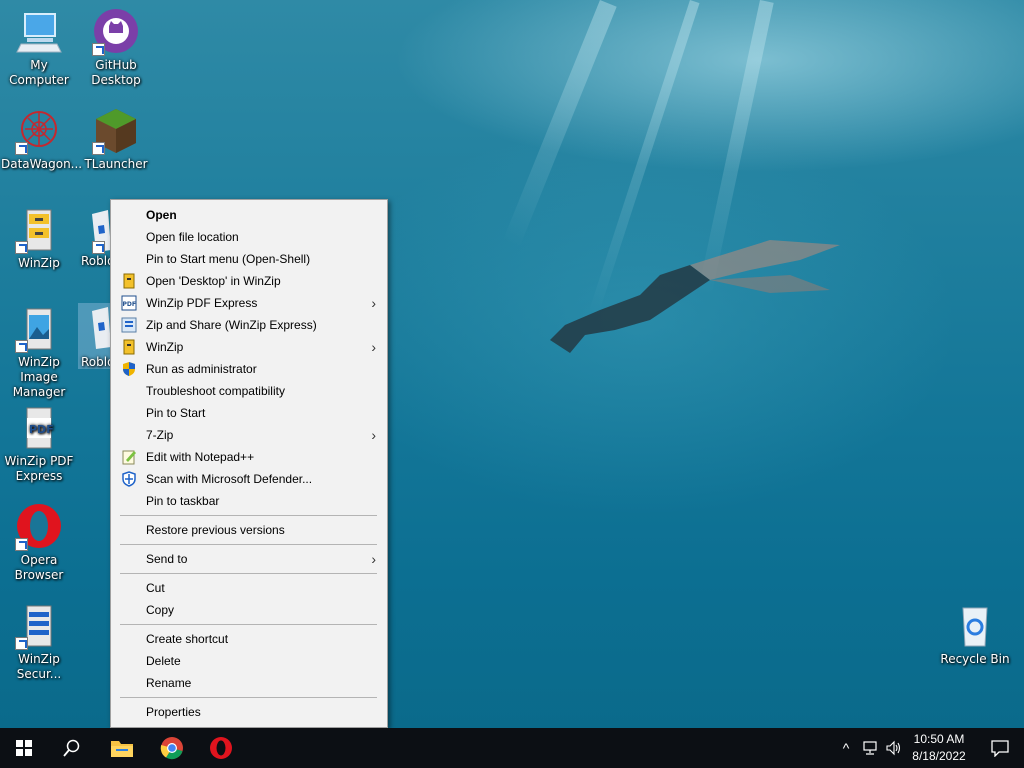  What do you see at coordinates (94, 237) in the screenshot?
I see `desktop-icon-roblox: Roblo` at bounding box center [94, 237].